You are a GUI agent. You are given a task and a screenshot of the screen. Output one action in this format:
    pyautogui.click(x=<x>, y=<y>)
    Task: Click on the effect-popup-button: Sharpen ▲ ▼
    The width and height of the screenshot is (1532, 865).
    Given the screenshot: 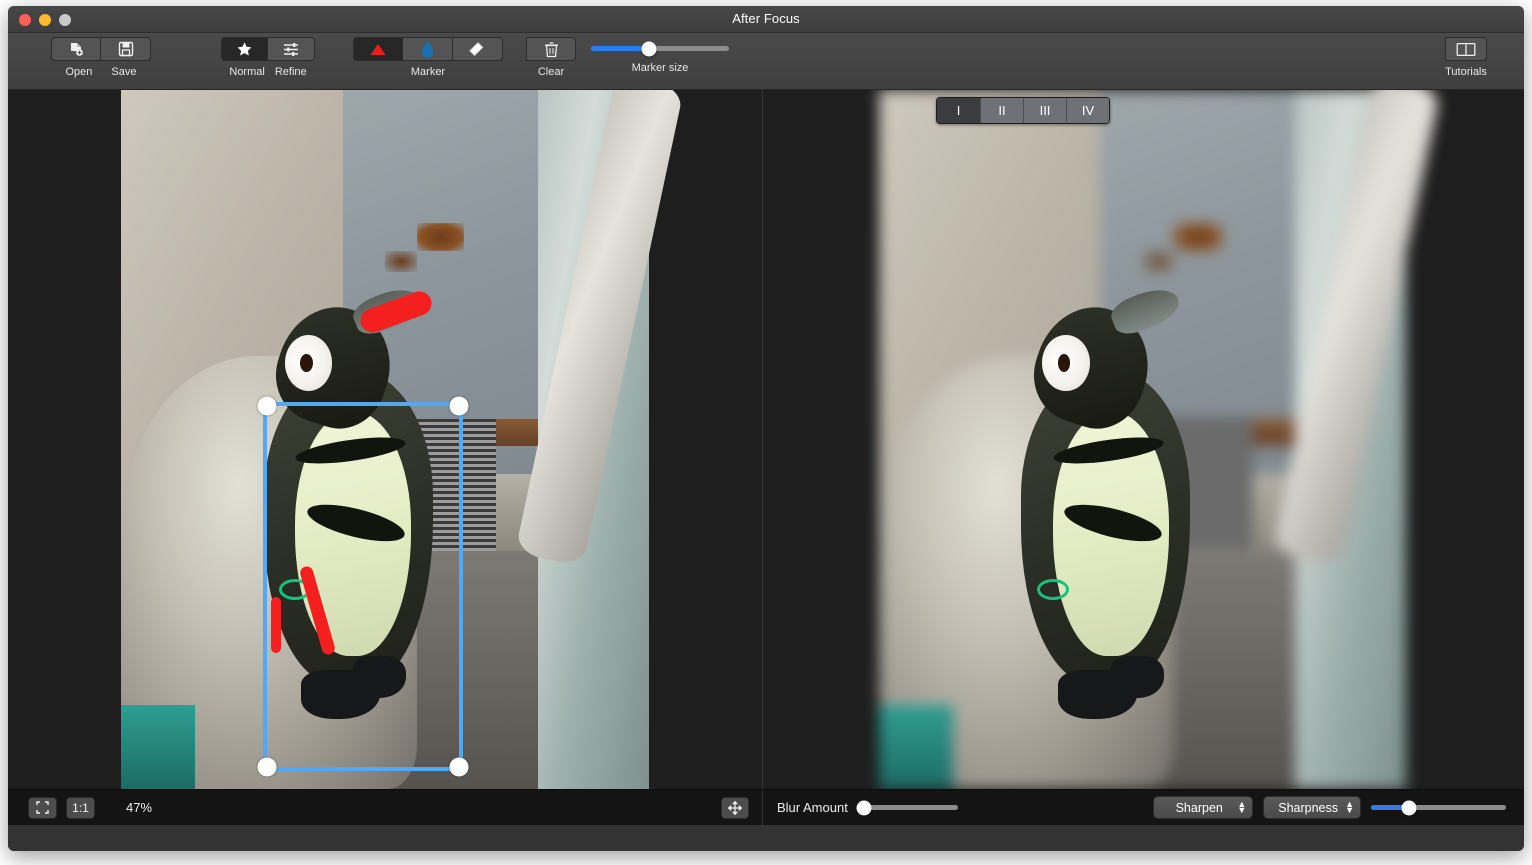 What is the action you would take?
    pyautogui.click(x=1203, y=807)
    